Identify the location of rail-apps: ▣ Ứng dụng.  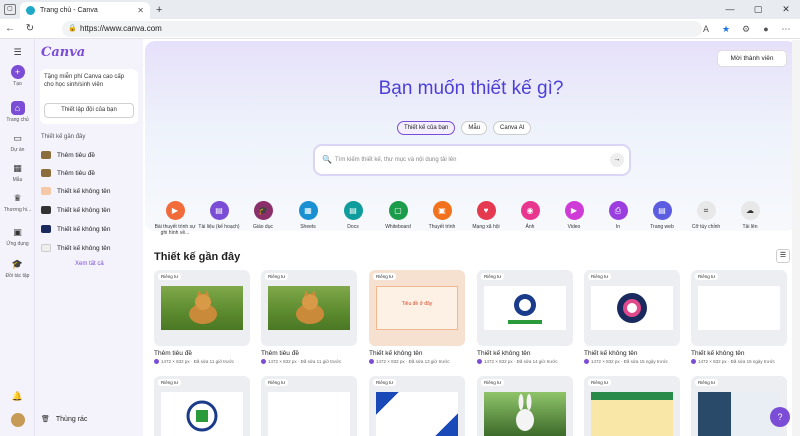
(17, 236).